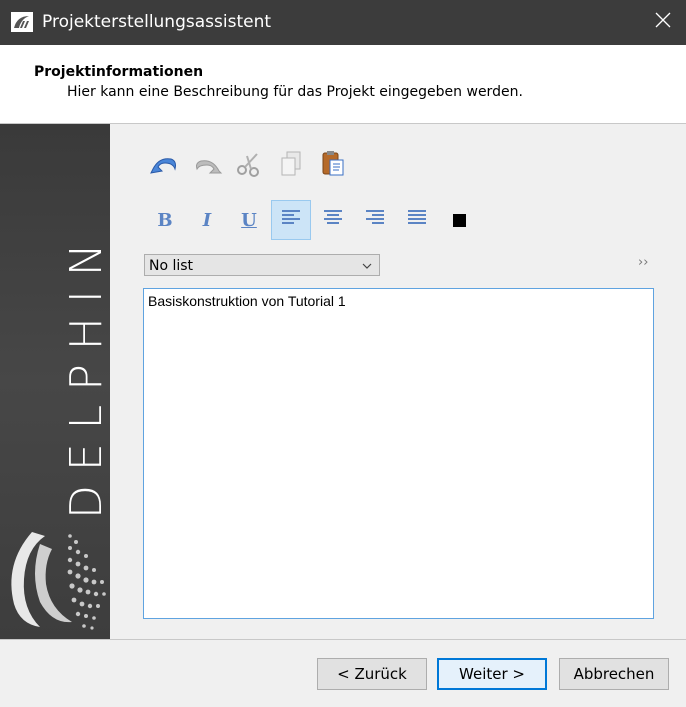 The image size is (686, 707). What do you see at coordinates (343, 22) in the screenshot?
I see `title-bar: Projekterstellungsassistent` at bounding box center [343, 22].